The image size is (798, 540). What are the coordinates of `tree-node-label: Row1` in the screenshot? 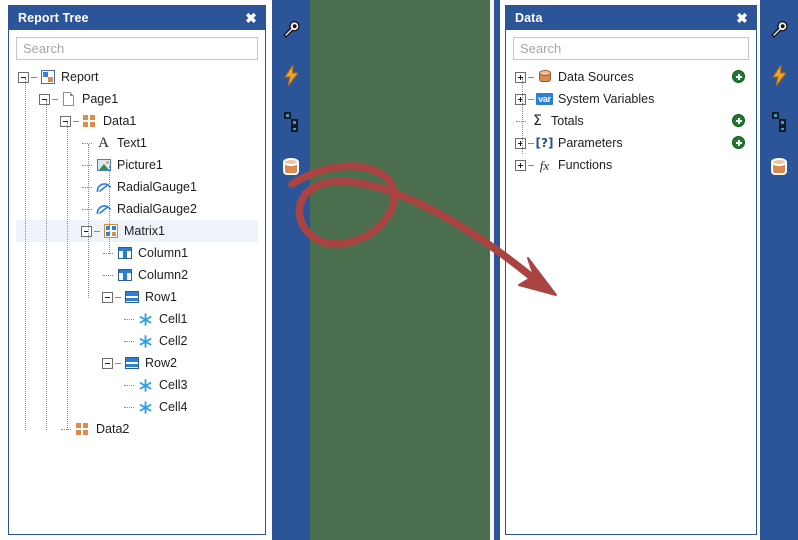 It's located at (161, 297).